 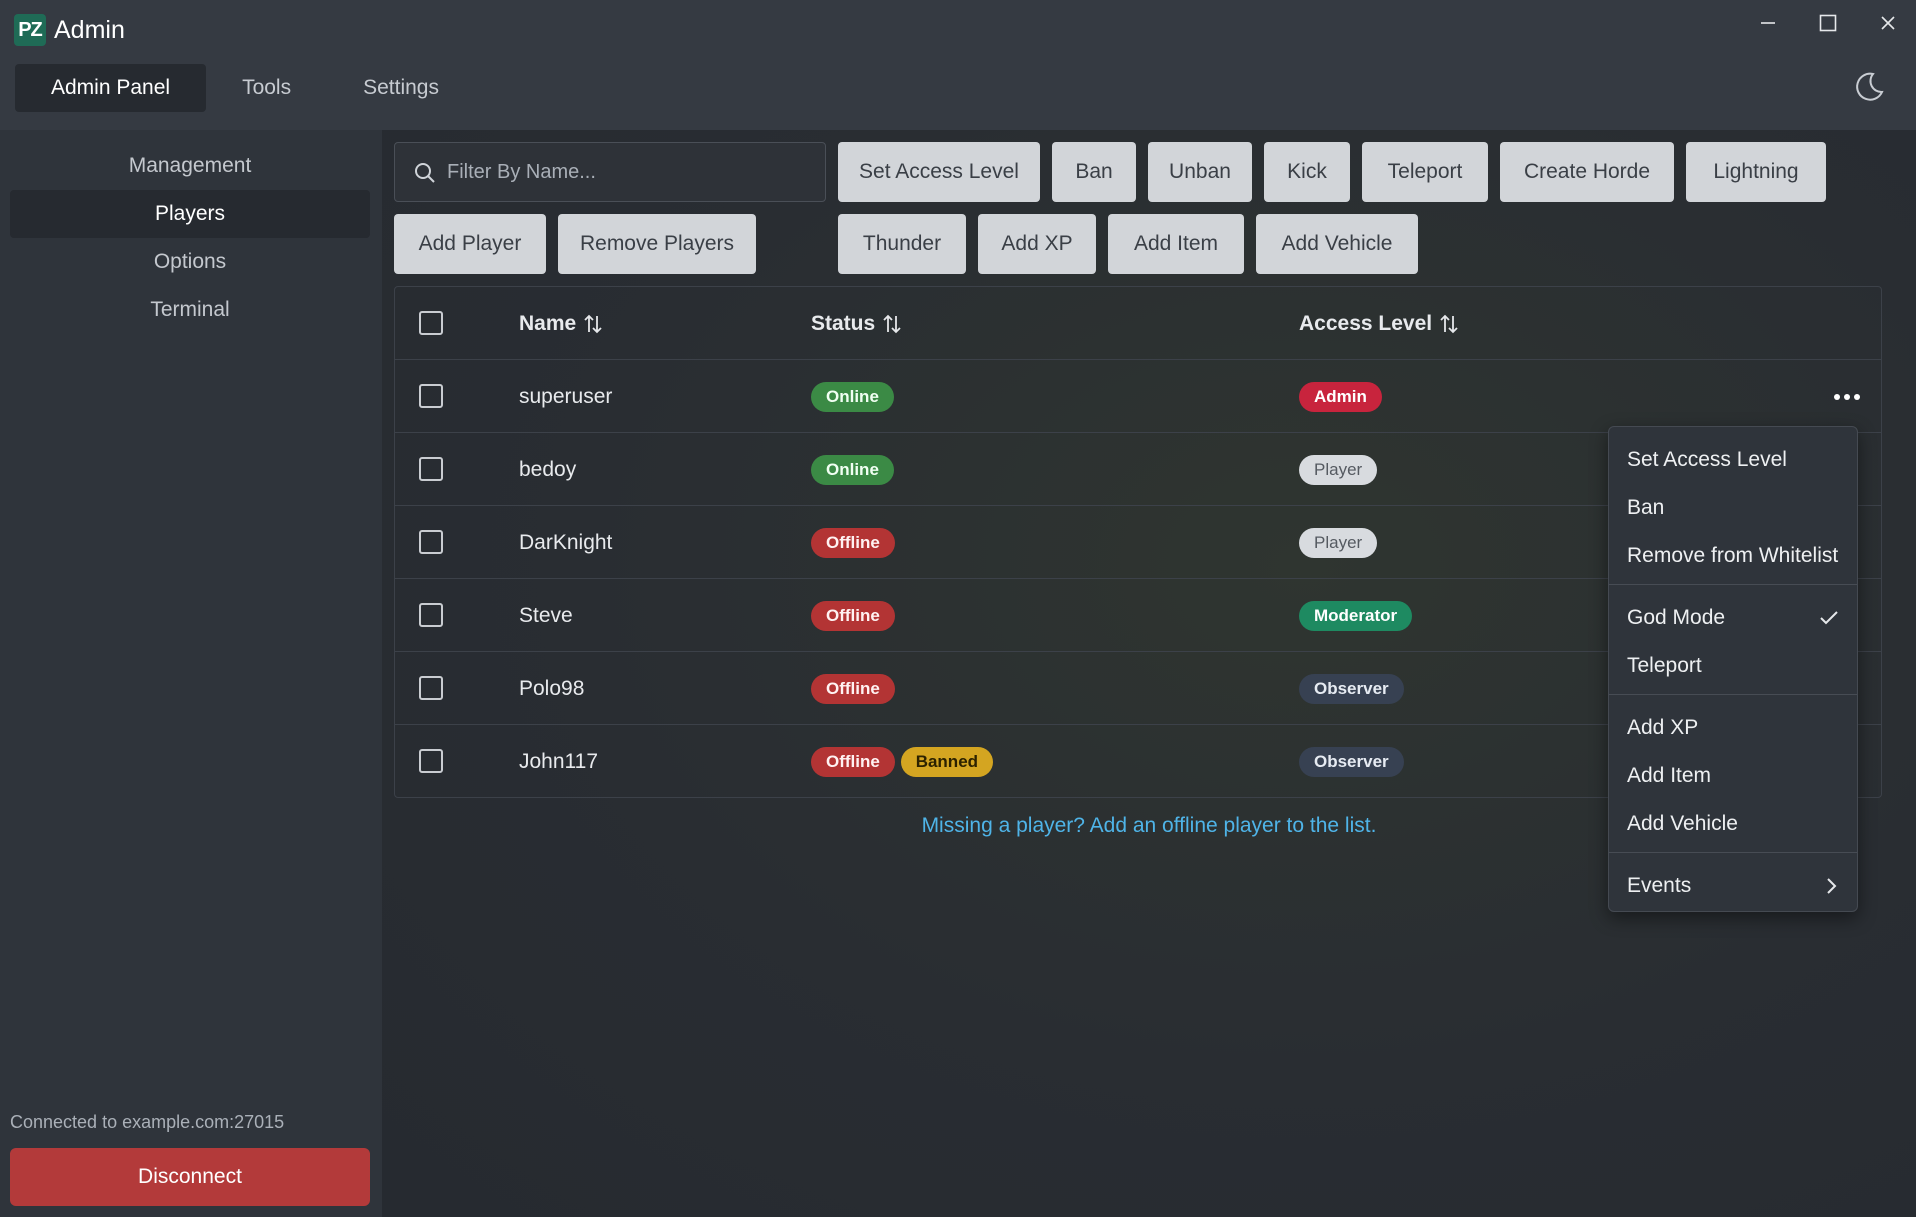 What do you see at coordinates (657, 244) in the screenshot?
I see `remove-players-button: Remove Players` at bounding box center [657, 244].